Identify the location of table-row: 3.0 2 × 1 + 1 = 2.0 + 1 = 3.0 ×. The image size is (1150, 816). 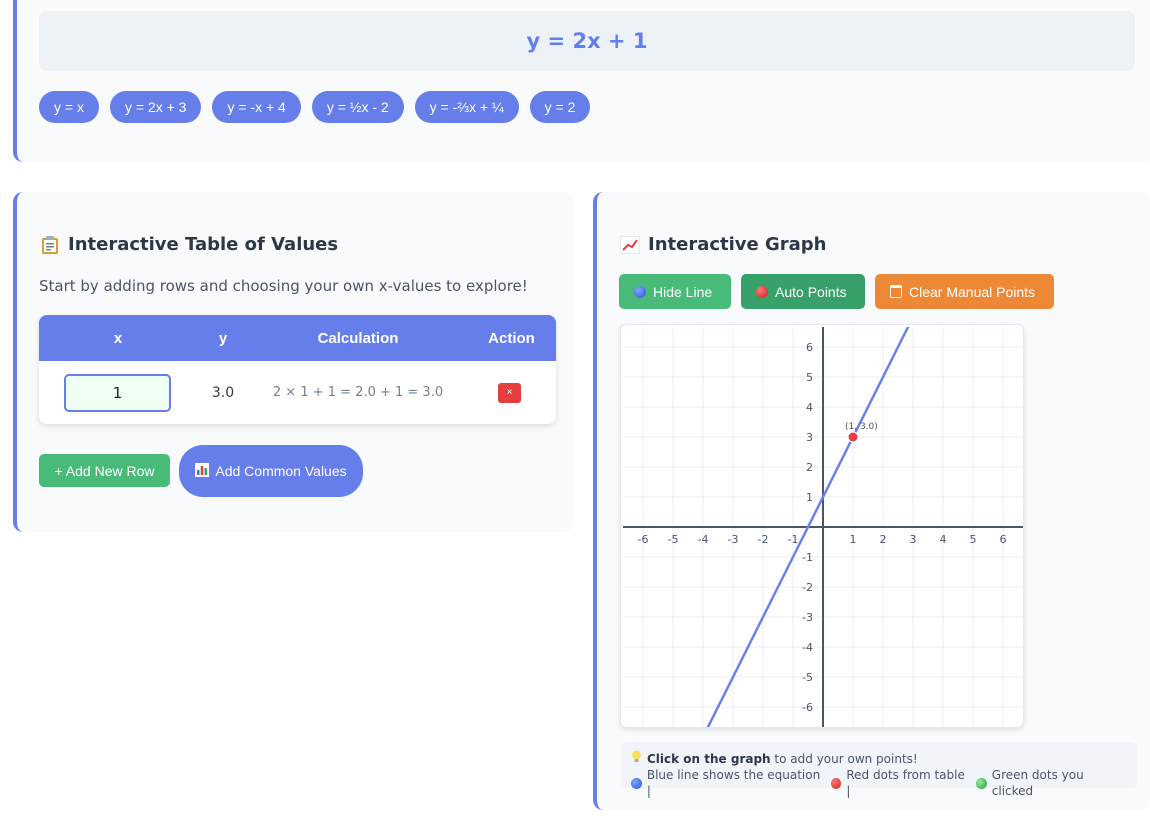
(297, 392).